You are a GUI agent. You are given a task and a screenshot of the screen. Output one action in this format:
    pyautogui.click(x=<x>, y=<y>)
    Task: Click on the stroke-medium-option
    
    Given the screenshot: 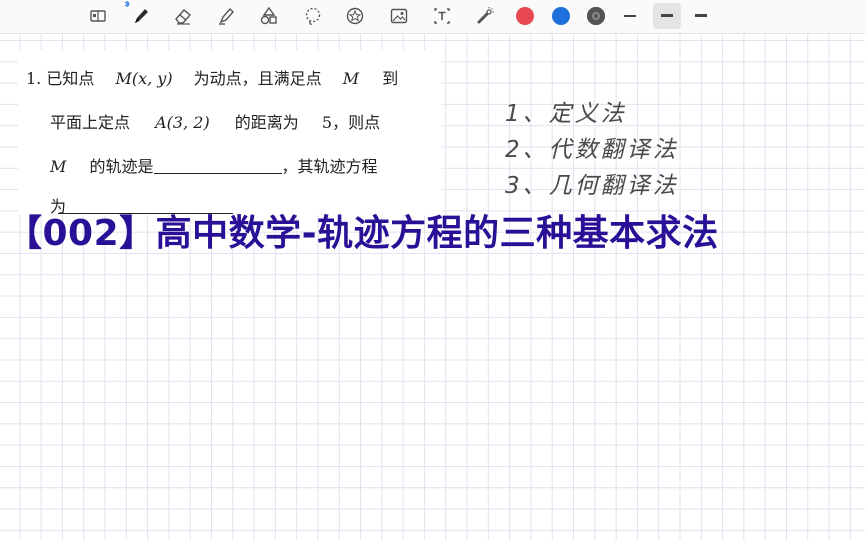 What is the action you would take?
    pyautogui.click(x=667, y=15)
    